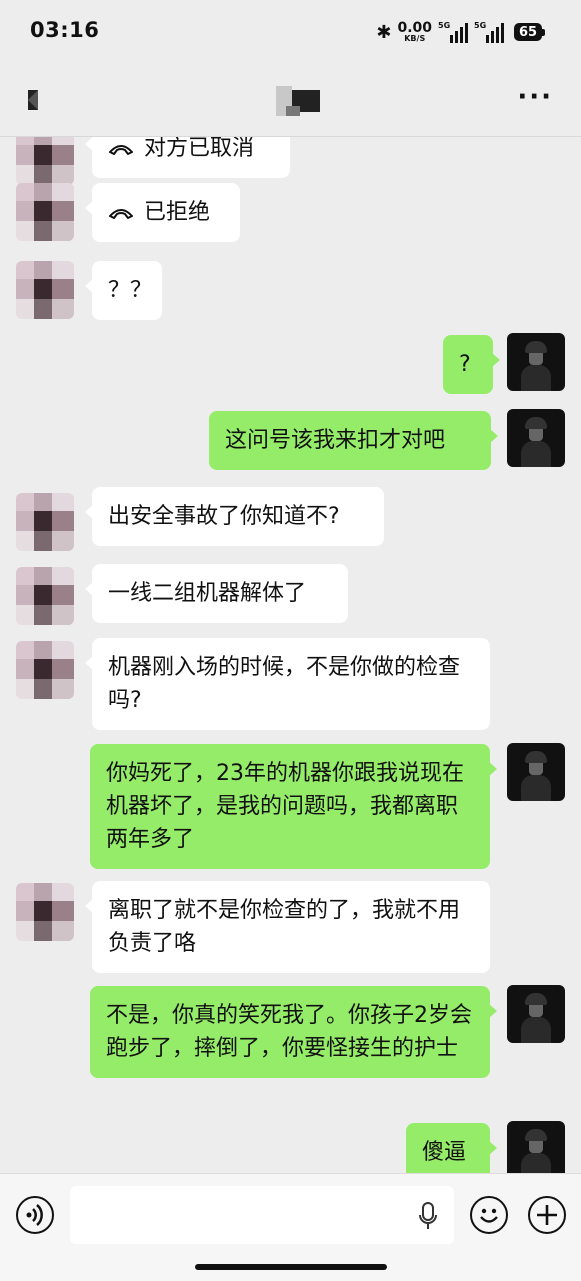 The width and height of the screenshot is (581, 1281). I want to click on message-text: ？？, so click(130, 290).